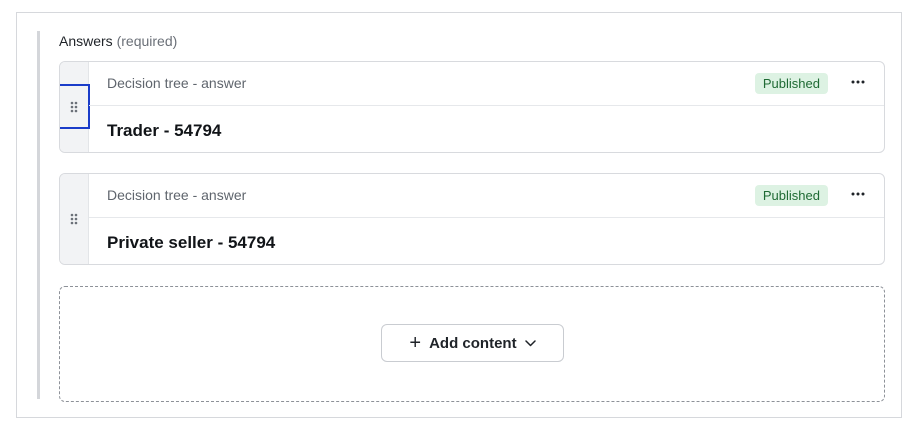 The image size is (916, 431). Describe the element at coordinates (191, 243) in the screenshot. I see `answer-title: Private seller - 54794` at that location.